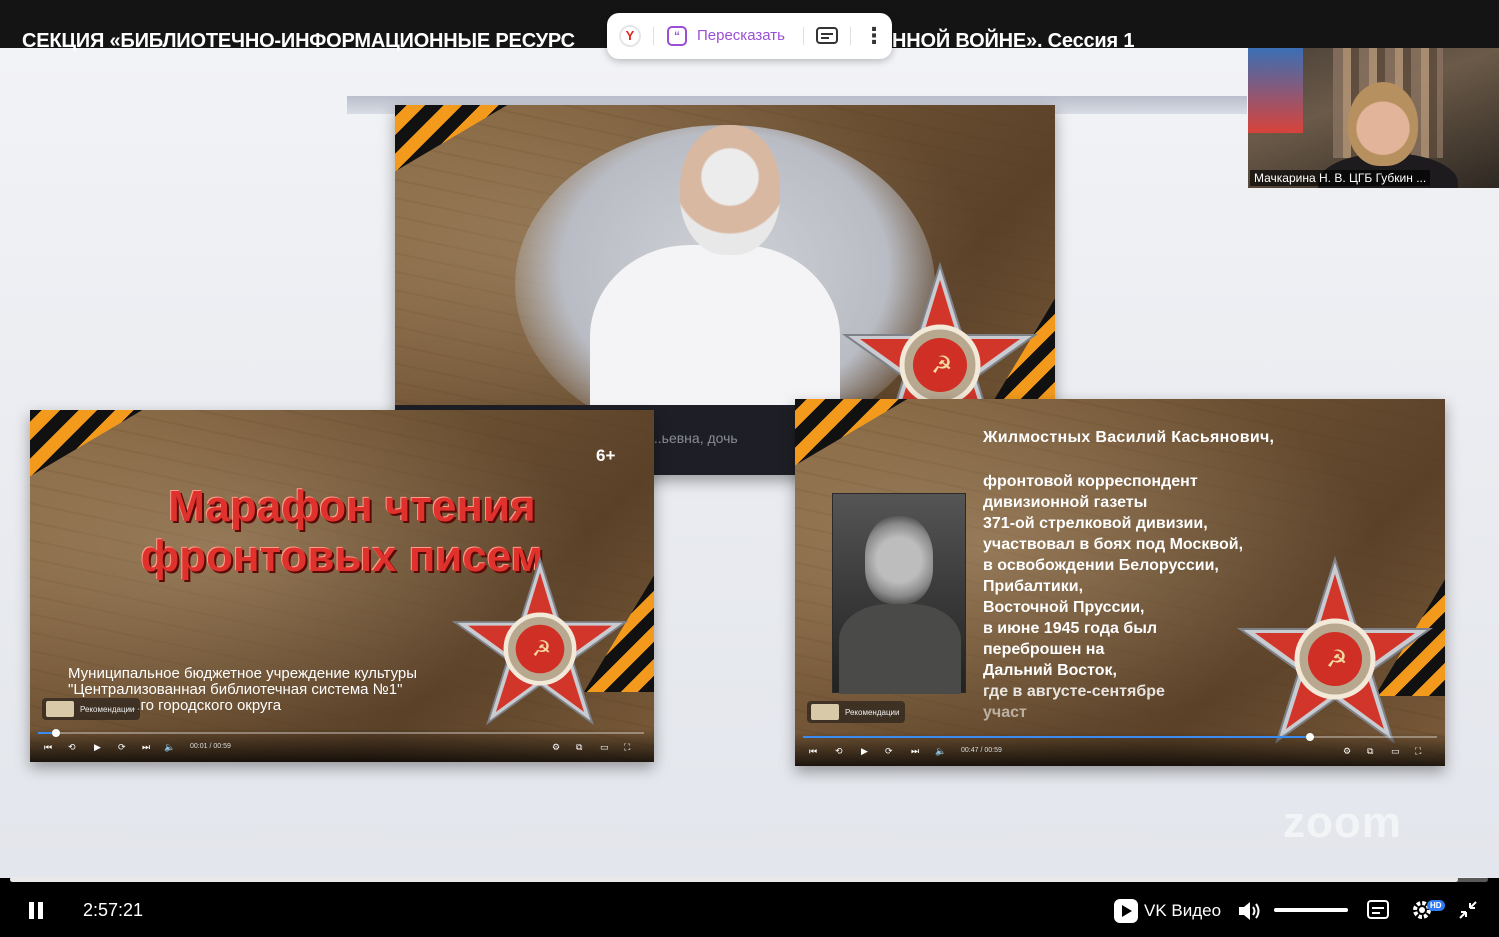  Describe the element at coordinates (1250, 911) in the screenshot. I see `volume-icon` at that location.